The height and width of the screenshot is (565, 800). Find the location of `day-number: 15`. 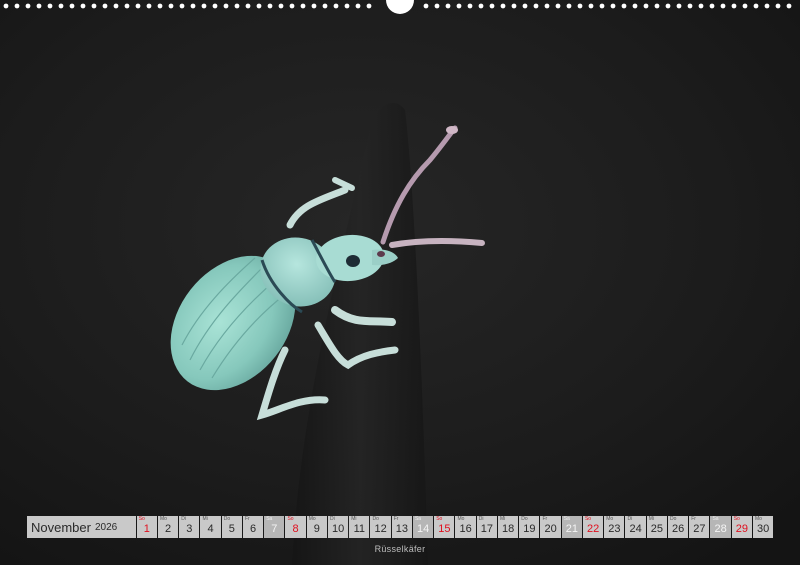

day-number: 15 is located at coordinates (444, 529).